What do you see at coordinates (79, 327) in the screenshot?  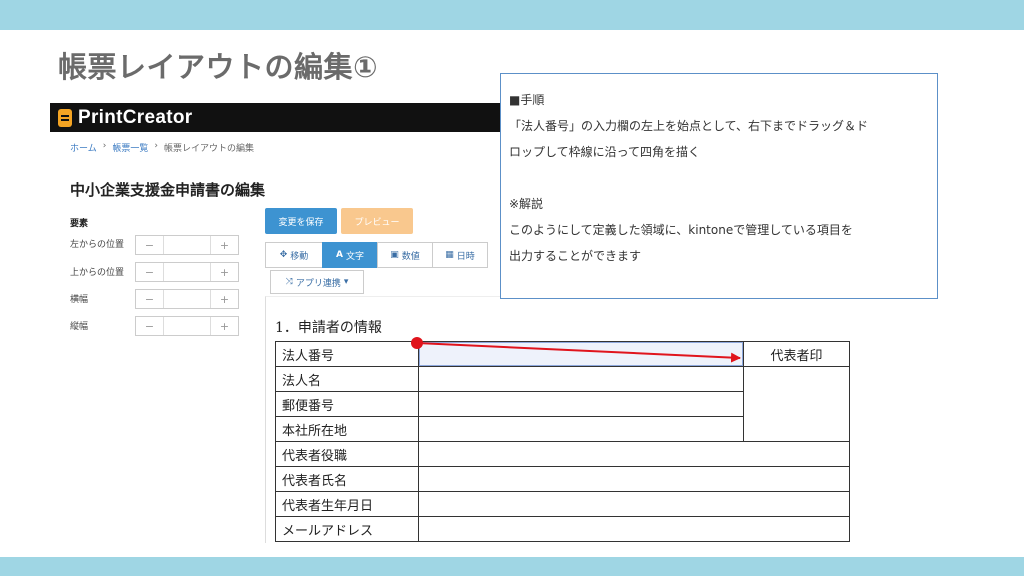 I see `field-label-height: 縦幅` at bounding box center [79, 327].